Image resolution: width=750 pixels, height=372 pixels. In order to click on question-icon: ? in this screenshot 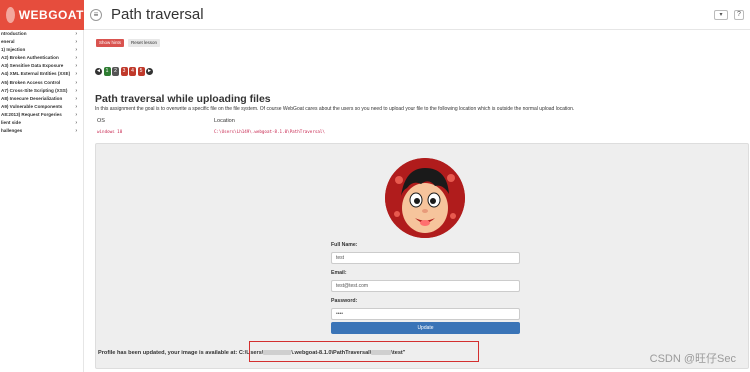, I will do `click(739, 15)`.